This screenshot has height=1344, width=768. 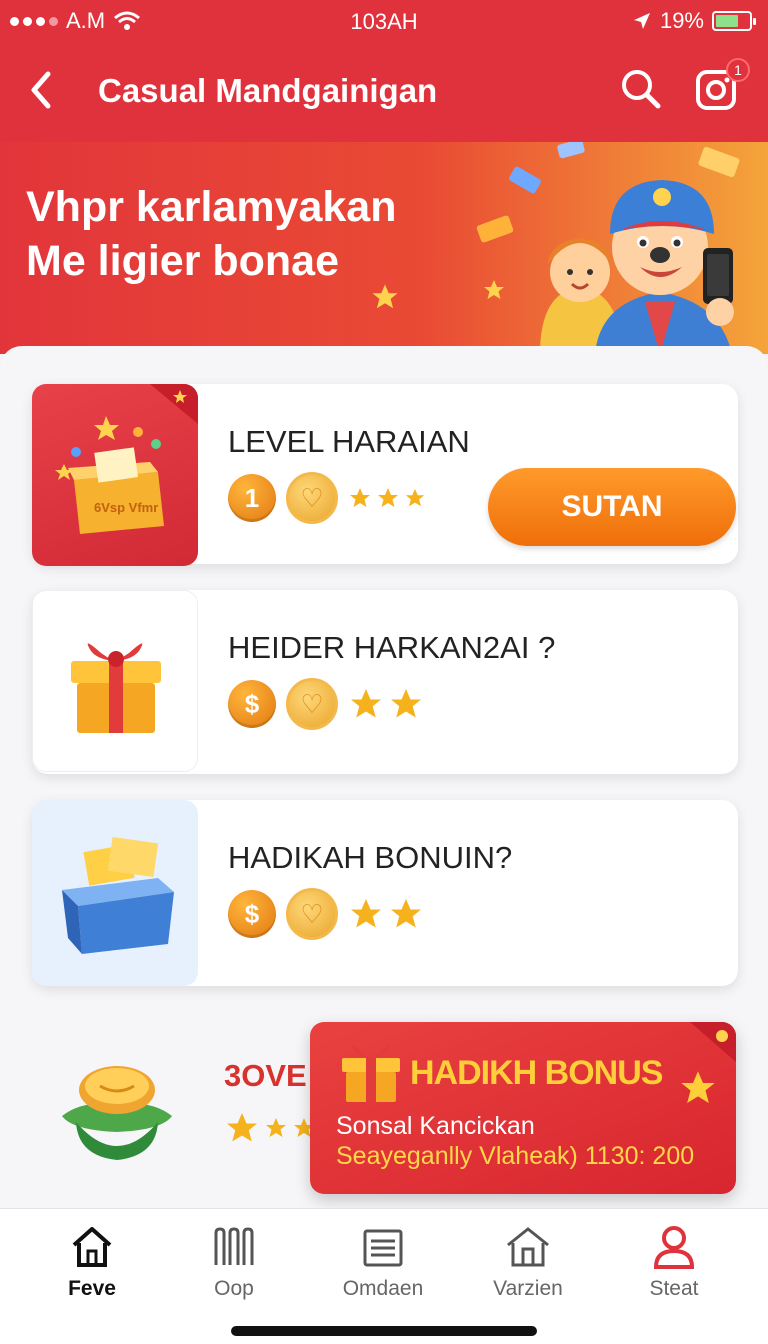 What do you see at coordinates (118, 895) in the screenshot?
I see `ticket-box-icon` at bounding box center [118, 895].